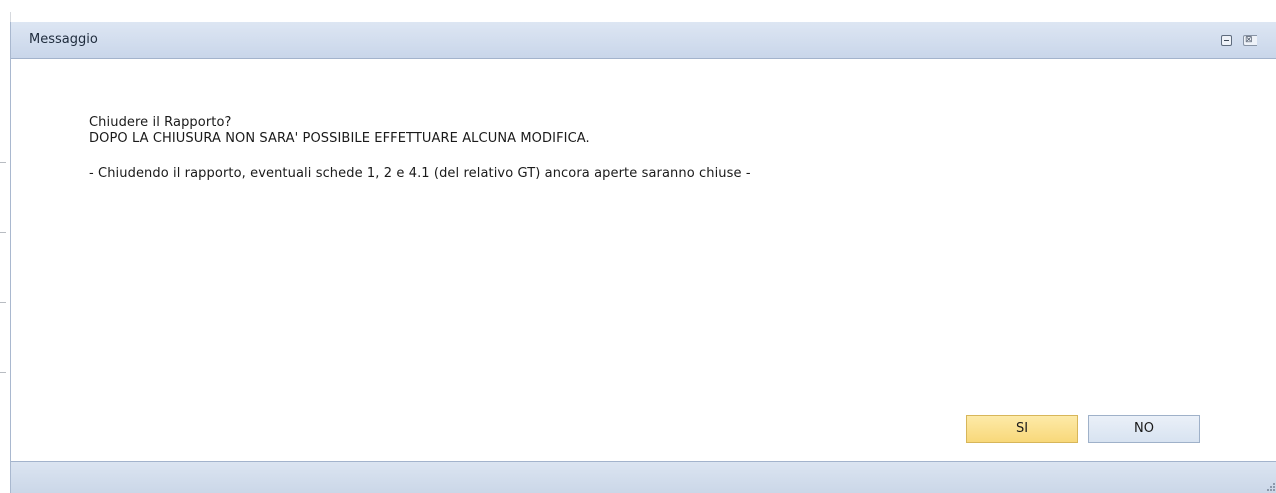 This screenshot has width=1276, height=493. I want to click on dialog-titlebar: Messaggio ⊠, so click(643, 40).